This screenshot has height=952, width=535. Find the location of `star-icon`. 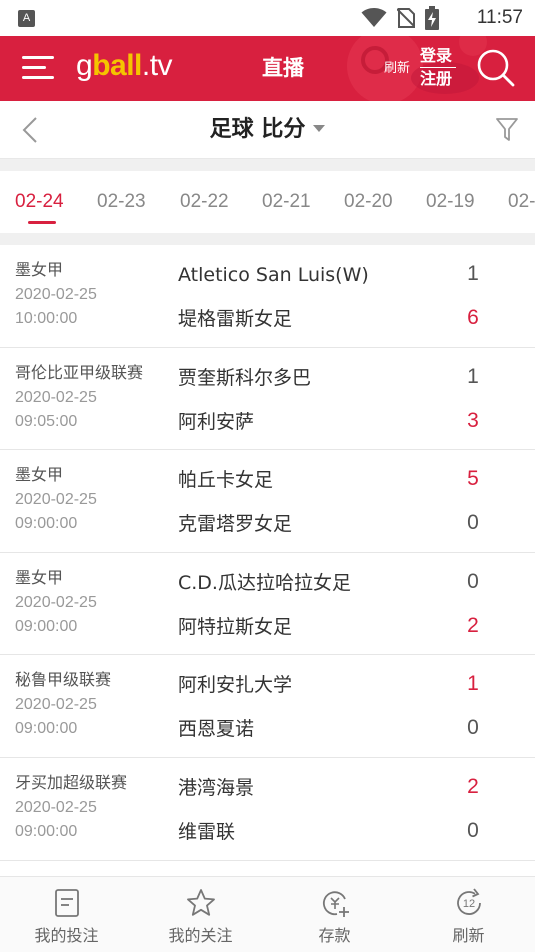

star-icon is located at coordinates (200, 902).